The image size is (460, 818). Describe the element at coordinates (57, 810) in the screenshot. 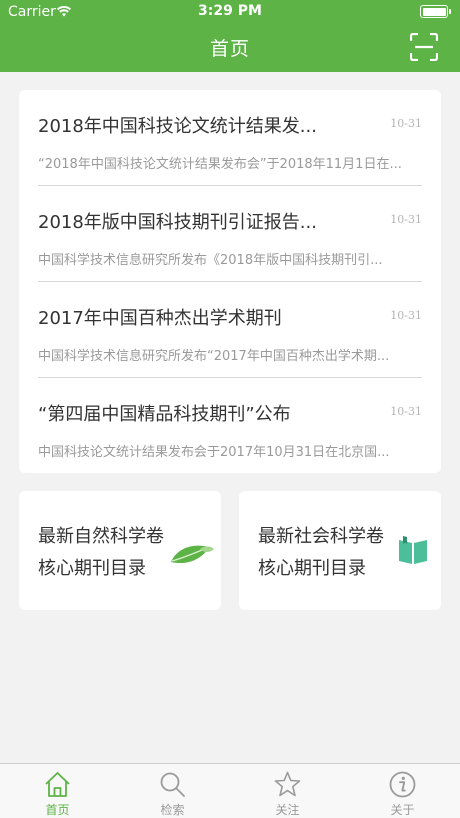

I see `tab-label: 首页` at that location.